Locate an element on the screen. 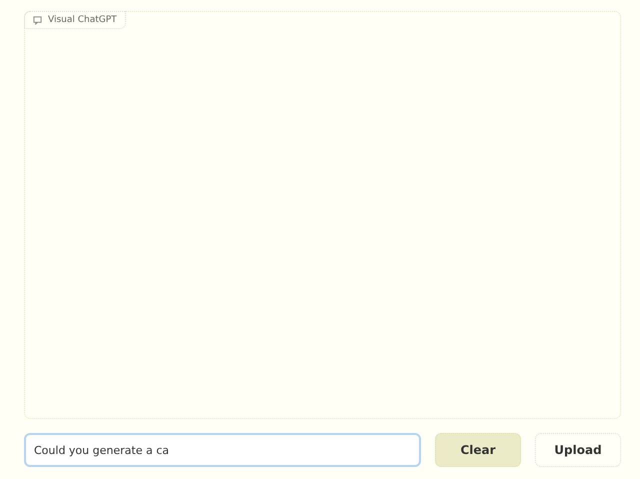 The width and height of the screenshot is (640, 479). chatbot-title: Visual ChatGPT is located at coordinates (82, 20).